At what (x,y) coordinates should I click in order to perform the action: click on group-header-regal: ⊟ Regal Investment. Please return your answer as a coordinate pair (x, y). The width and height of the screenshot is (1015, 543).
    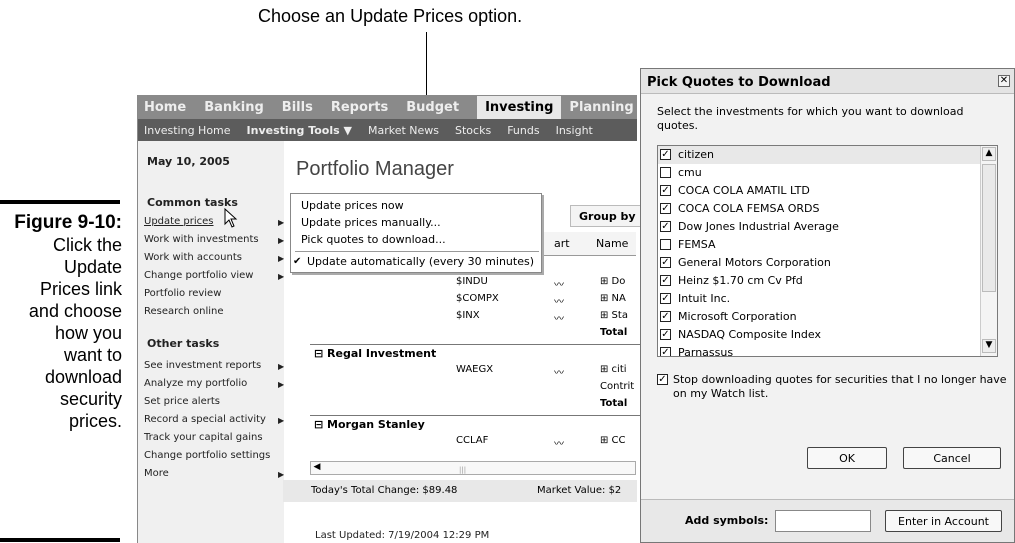
    Looking at the image, I should click on (476, 352).